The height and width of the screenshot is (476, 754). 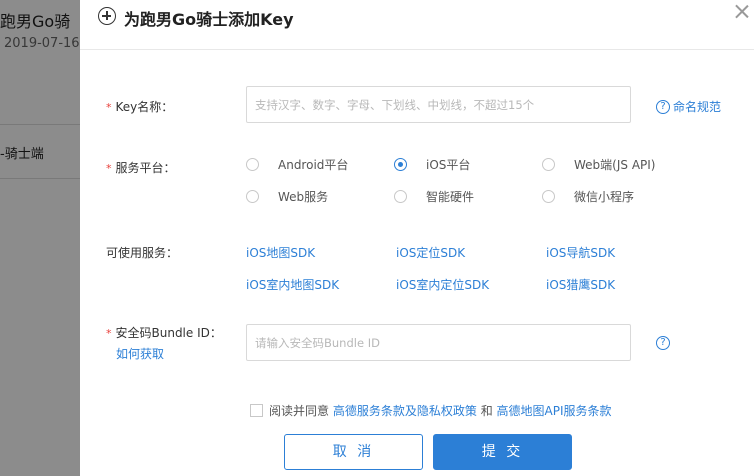 What do you see at coordinates (580, 284) in the screenshot?
I see `service-link: iOS猎鹰SDK` at bounding box center [580, 284].